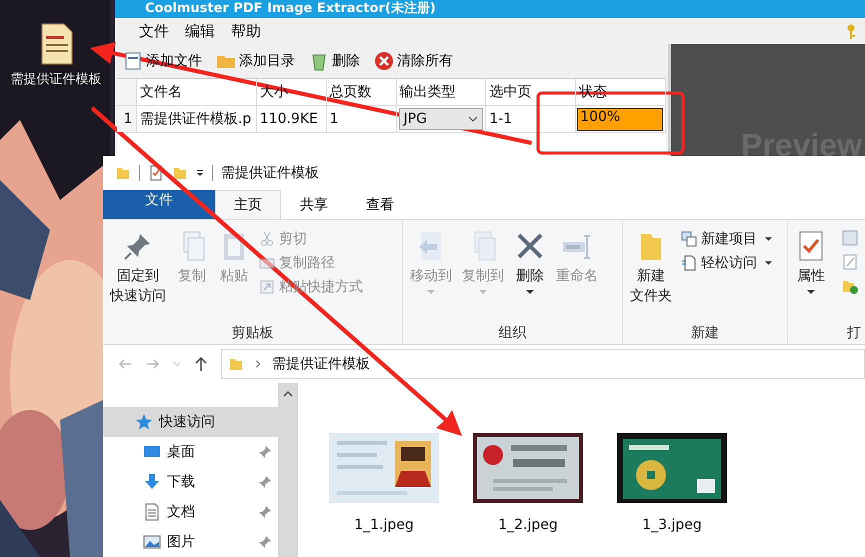  I want to click on nav-item: 快速访问, so click(190, 422).